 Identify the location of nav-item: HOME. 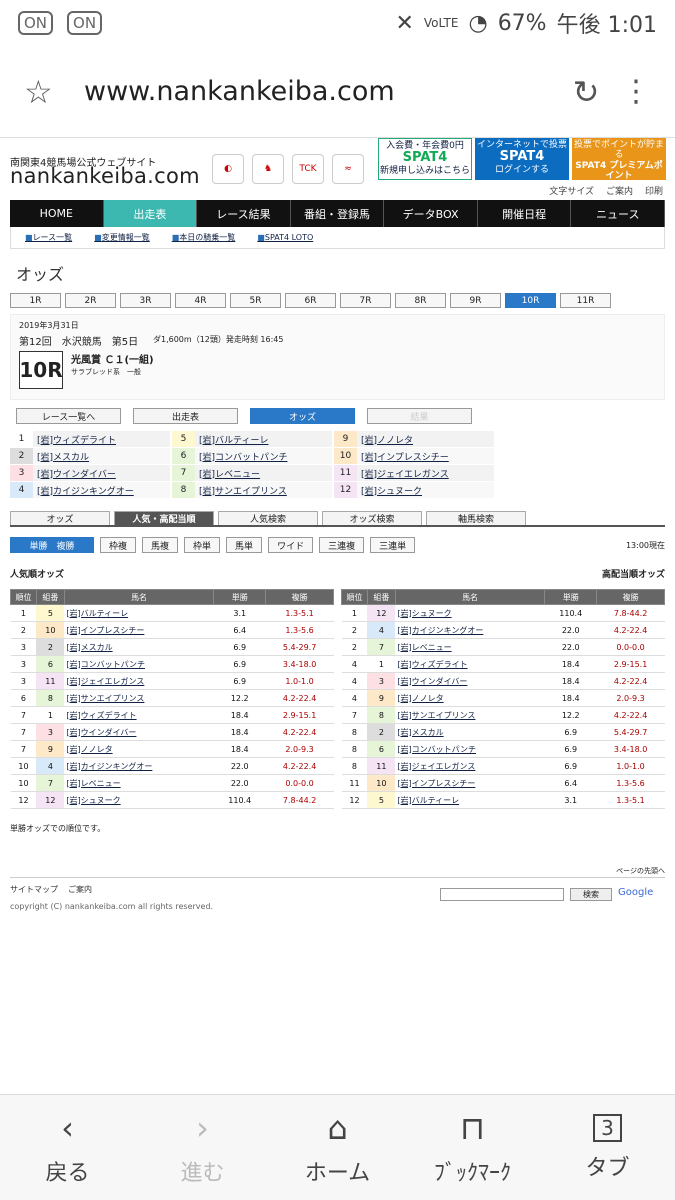
(57, 213).